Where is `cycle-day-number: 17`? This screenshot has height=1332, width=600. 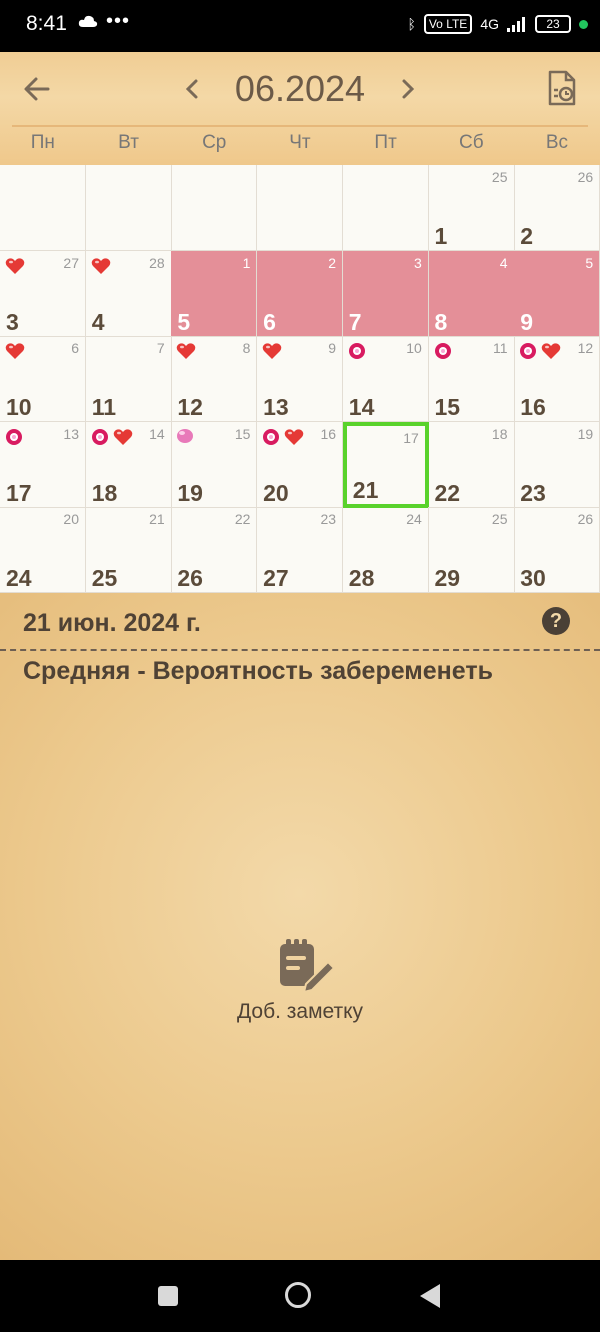 cycle-day-number: 17 is located at coordinates (411, 437).